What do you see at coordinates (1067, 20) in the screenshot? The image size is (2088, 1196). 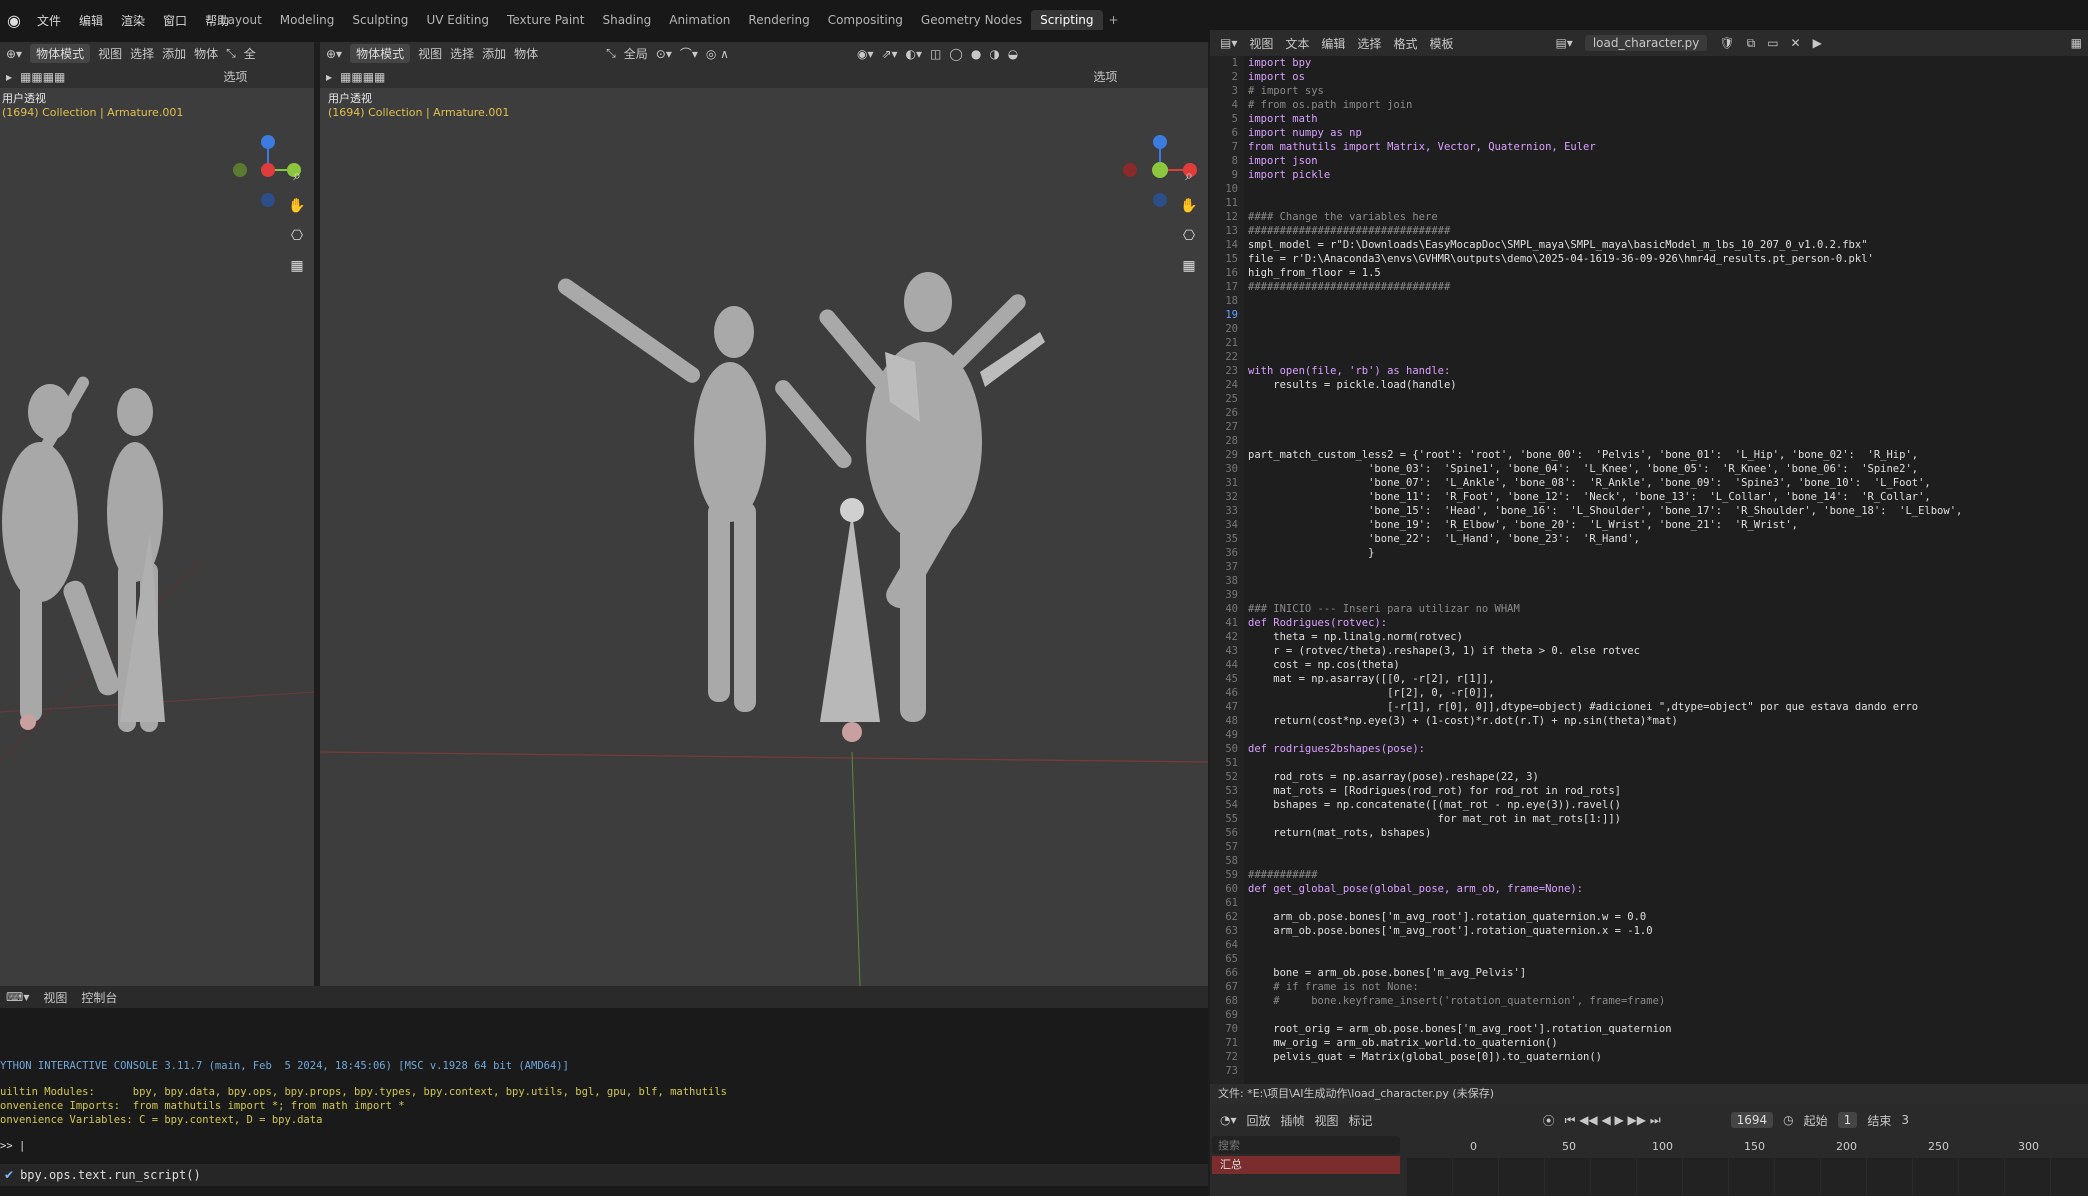 I see `tab-scripting: Scripting` at bounding box center [1067, 20].